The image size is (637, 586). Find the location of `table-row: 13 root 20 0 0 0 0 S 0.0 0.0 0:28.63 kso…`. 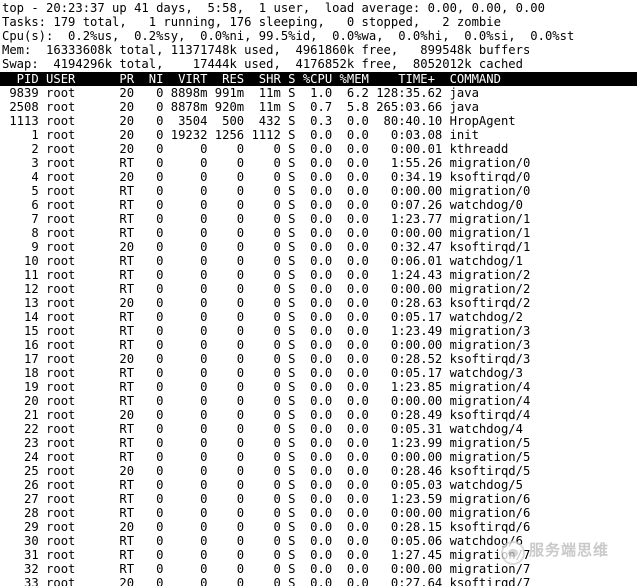

table-row: 13 root 20 0 0 0 0 S 0.0 0.0 0:28.63 kso… is located at coordinates (318, 303).